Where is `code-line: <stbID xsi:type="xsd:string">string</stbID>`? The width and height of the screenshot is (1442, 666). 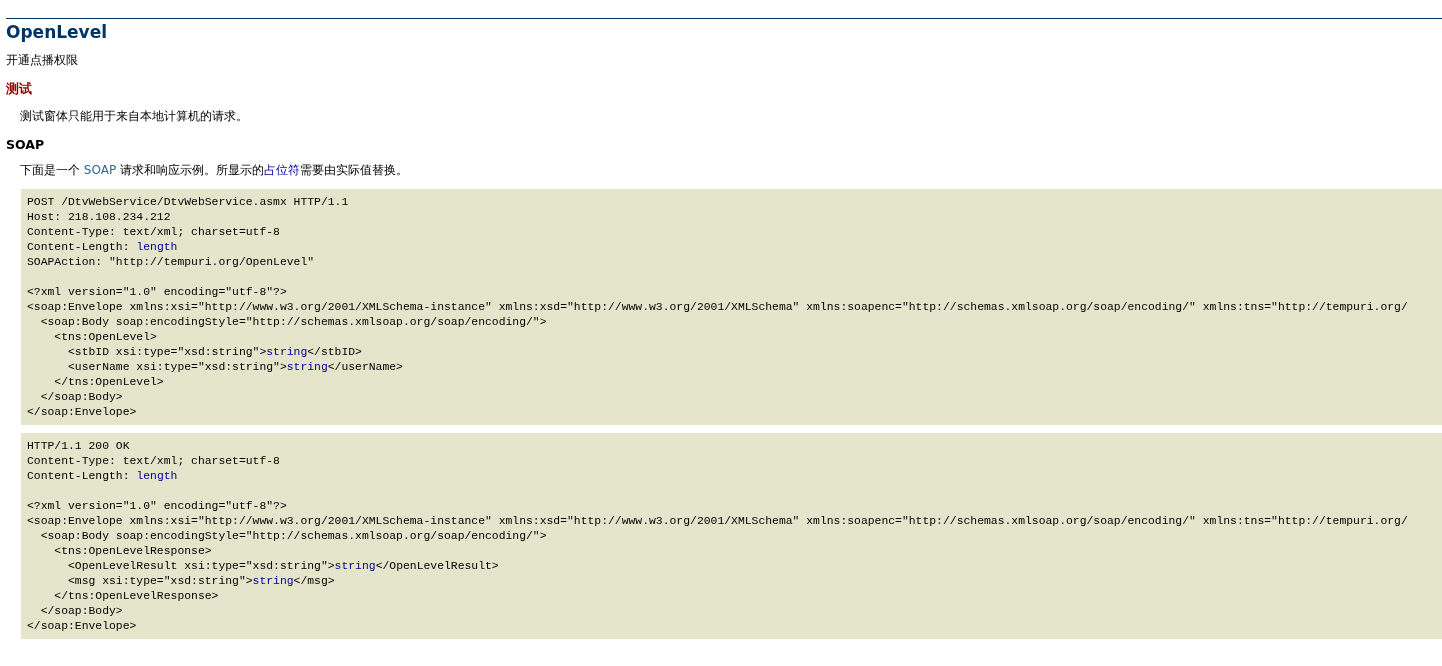 code-line: <stbID xsi:type="xsd:string">string</stbID> is located at coordinates (214, 352).